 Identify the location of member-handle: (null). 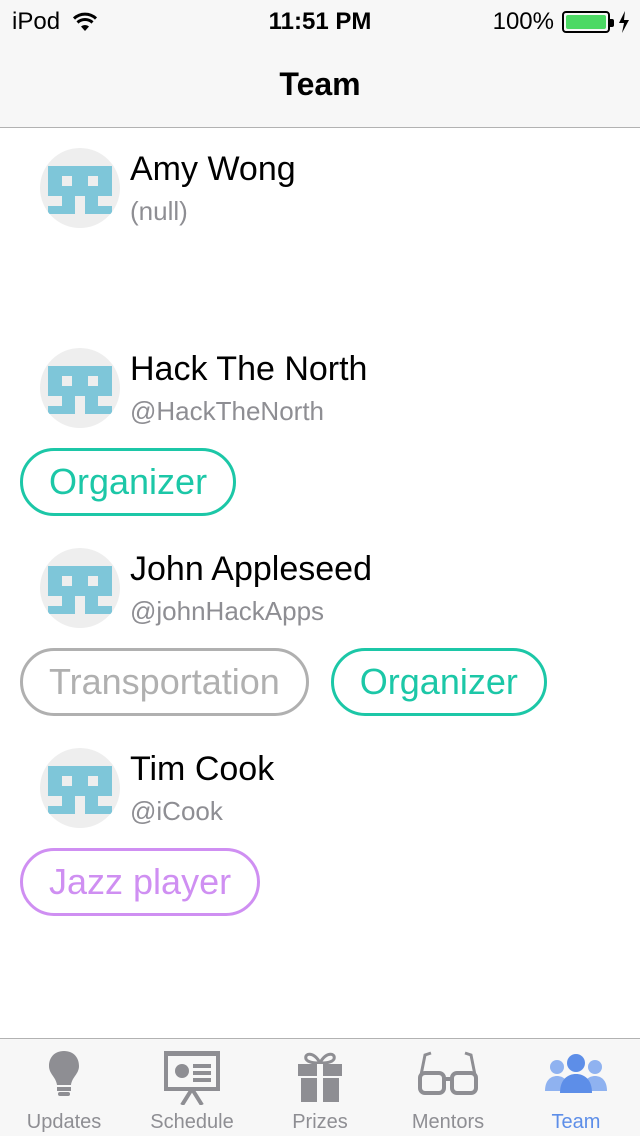
(159, 211).